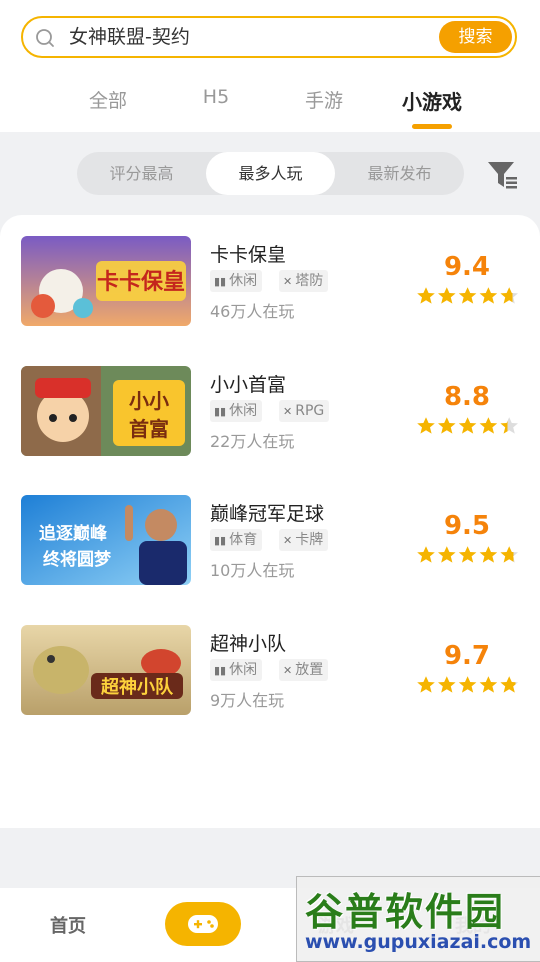 The width and height of the screenshot is (540, 962). I want to click on watermark-url: www.gupuxiazai.com, so click(418, 942).